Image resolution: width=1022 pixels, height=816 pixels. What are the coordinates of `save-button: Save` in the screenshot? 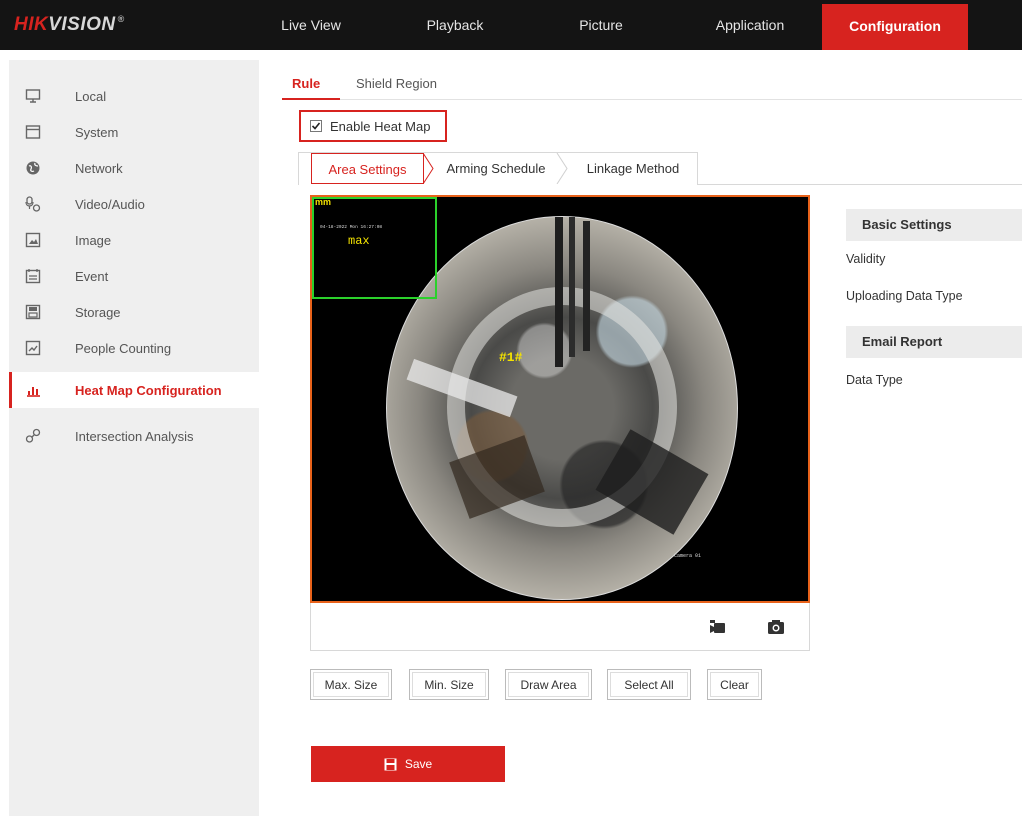 It's located at (408, 764).